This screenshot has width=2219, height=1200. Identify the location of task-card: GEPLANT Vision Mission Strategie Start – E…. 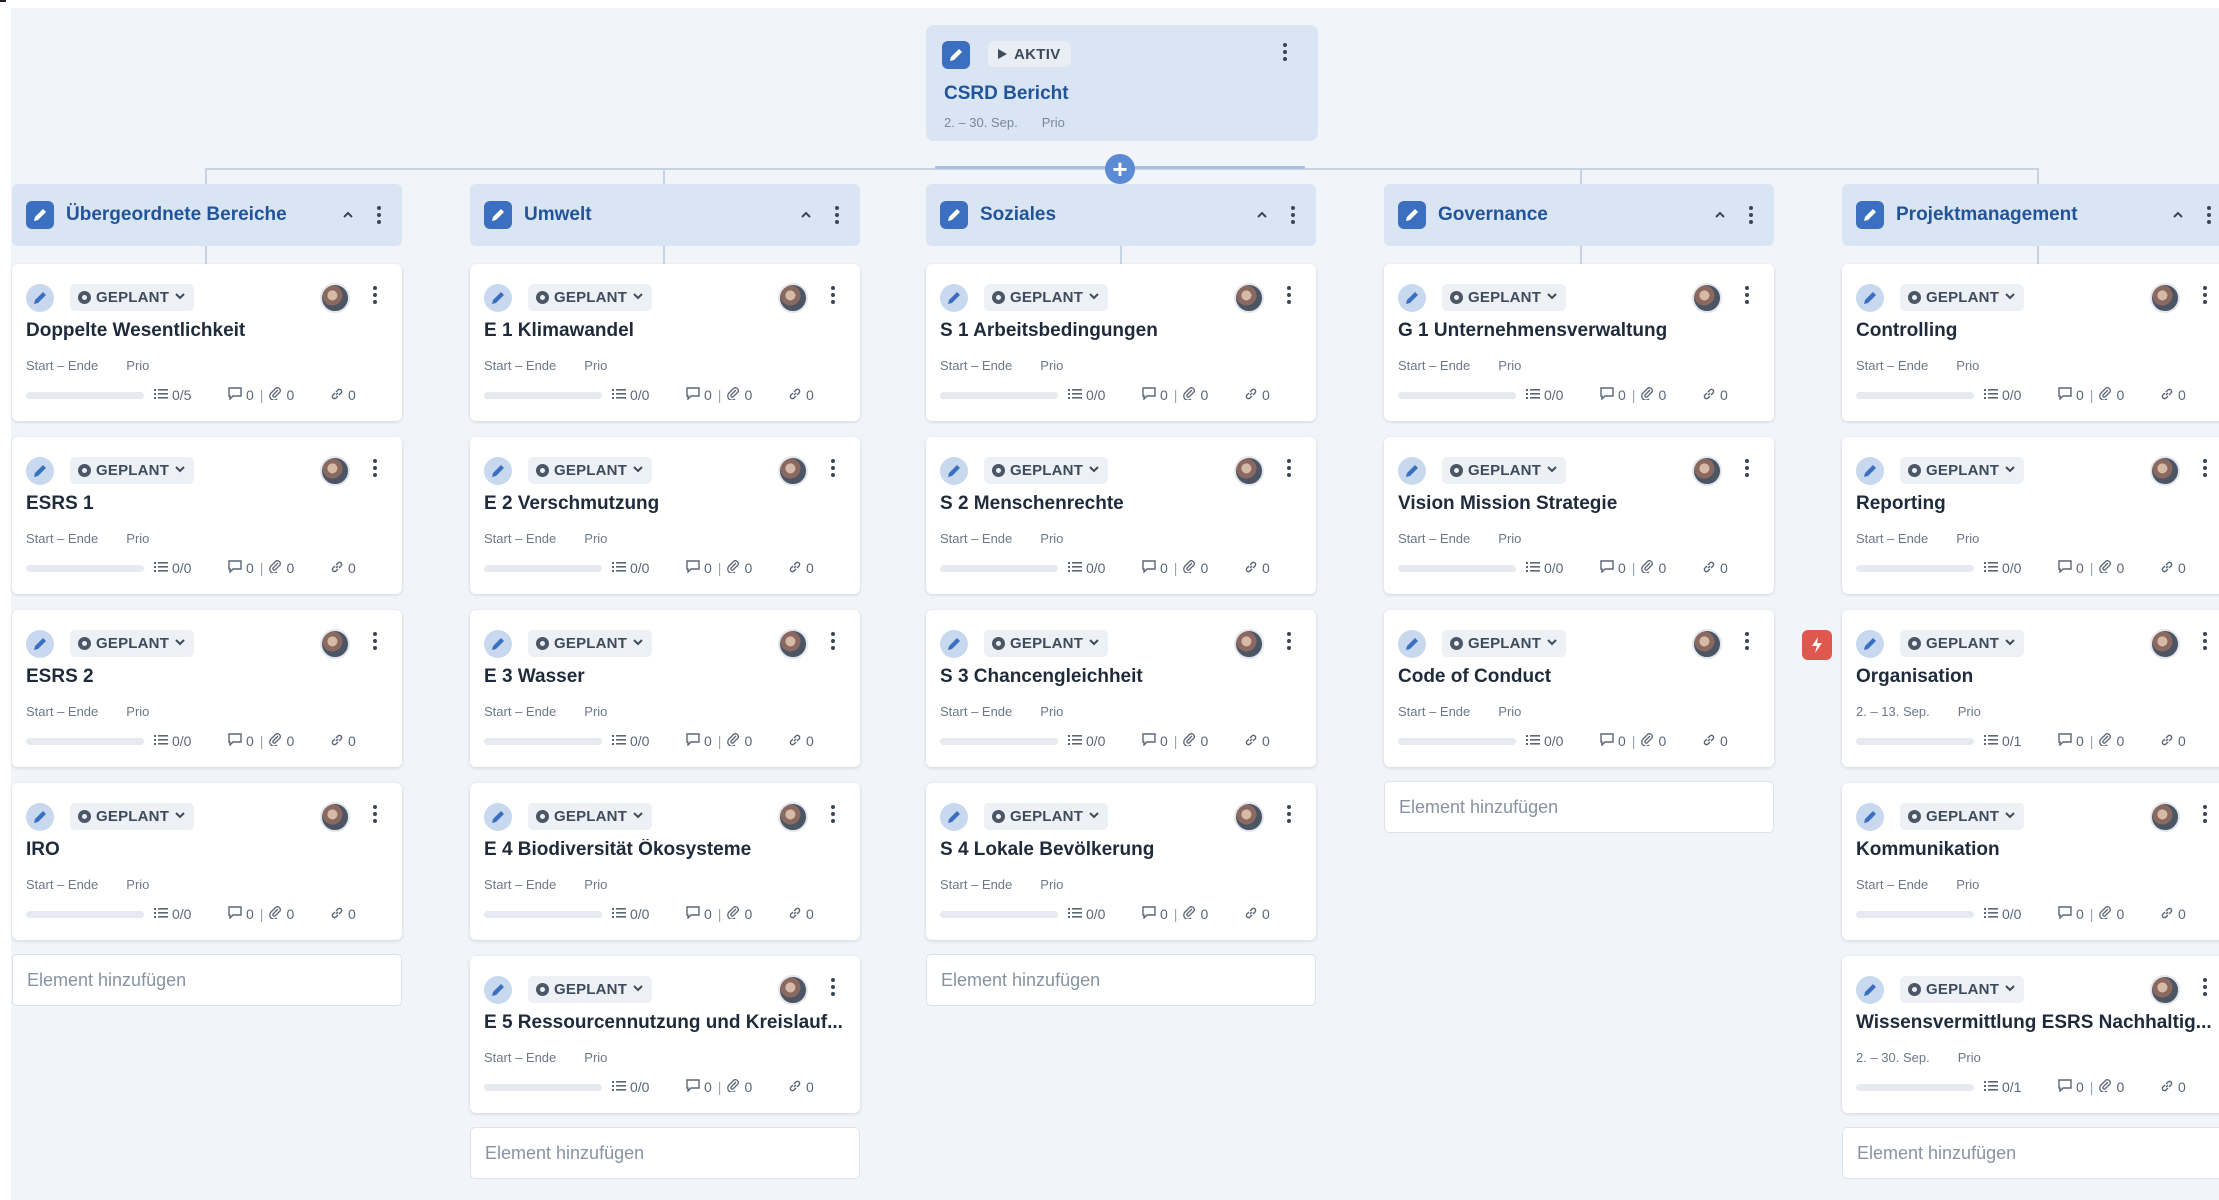
(1579, 515).